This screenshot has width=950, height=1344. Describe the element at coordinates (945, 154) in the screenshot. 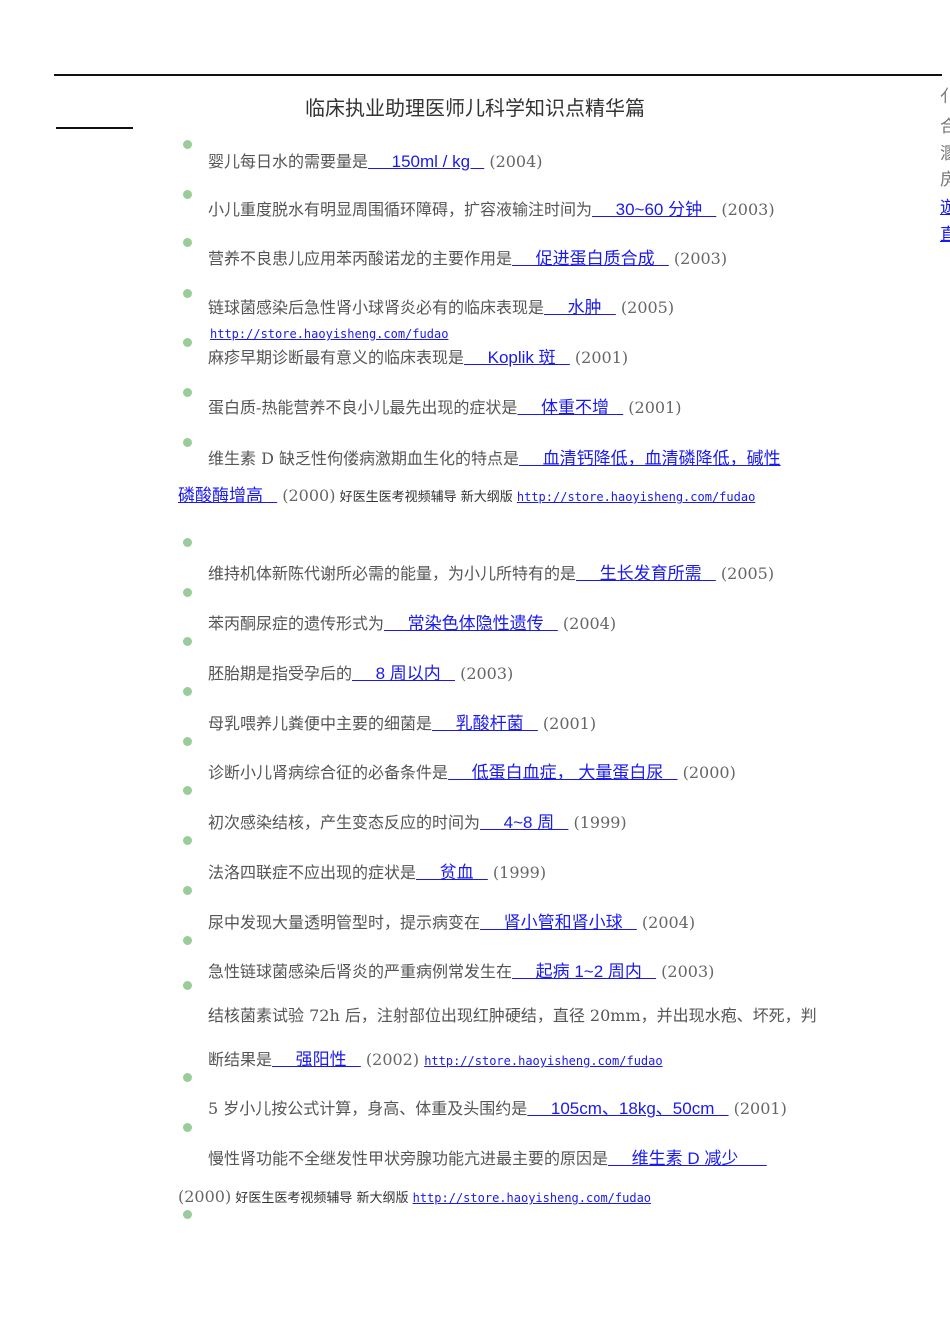

I see `side-fragment: 溷` at that location.